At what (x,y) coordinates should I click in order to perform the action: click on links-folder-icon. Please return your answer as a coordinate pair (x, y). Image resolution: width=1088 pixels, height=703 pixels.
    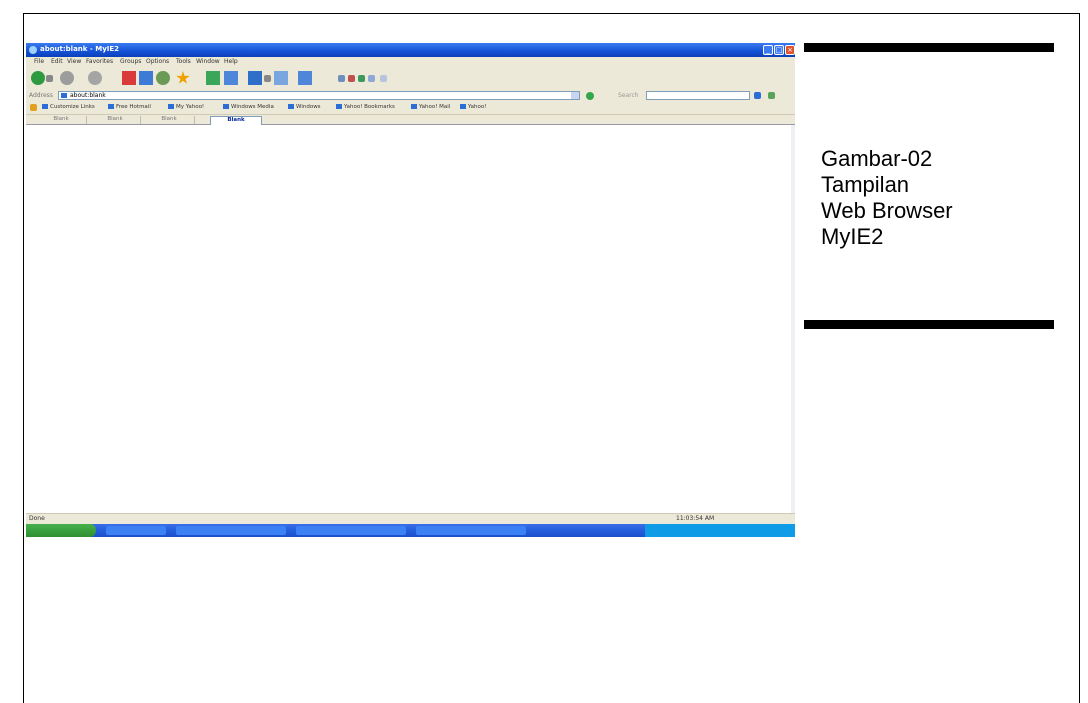
    Looking at the image, I should click on (33, 107).